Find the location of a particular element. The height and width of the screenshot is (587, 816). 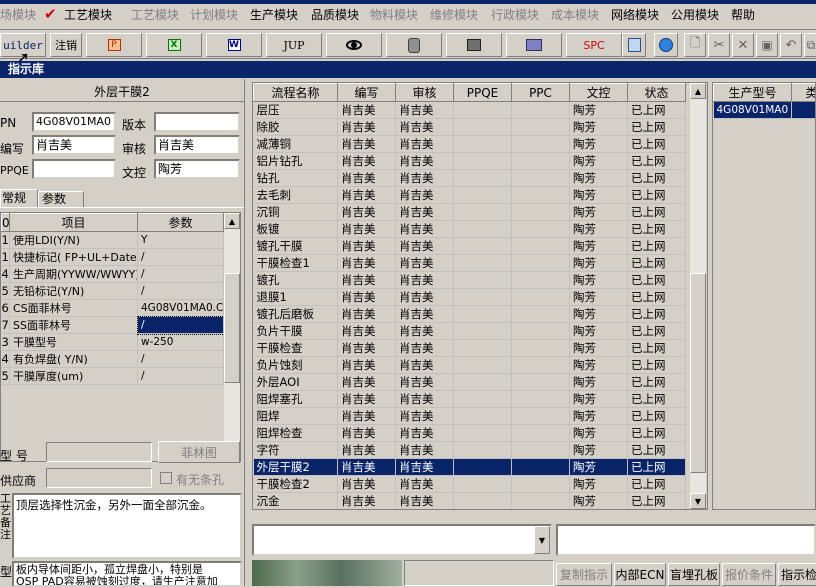

menu-item-quality: 品质模块 is located at coordinates (335, 14).